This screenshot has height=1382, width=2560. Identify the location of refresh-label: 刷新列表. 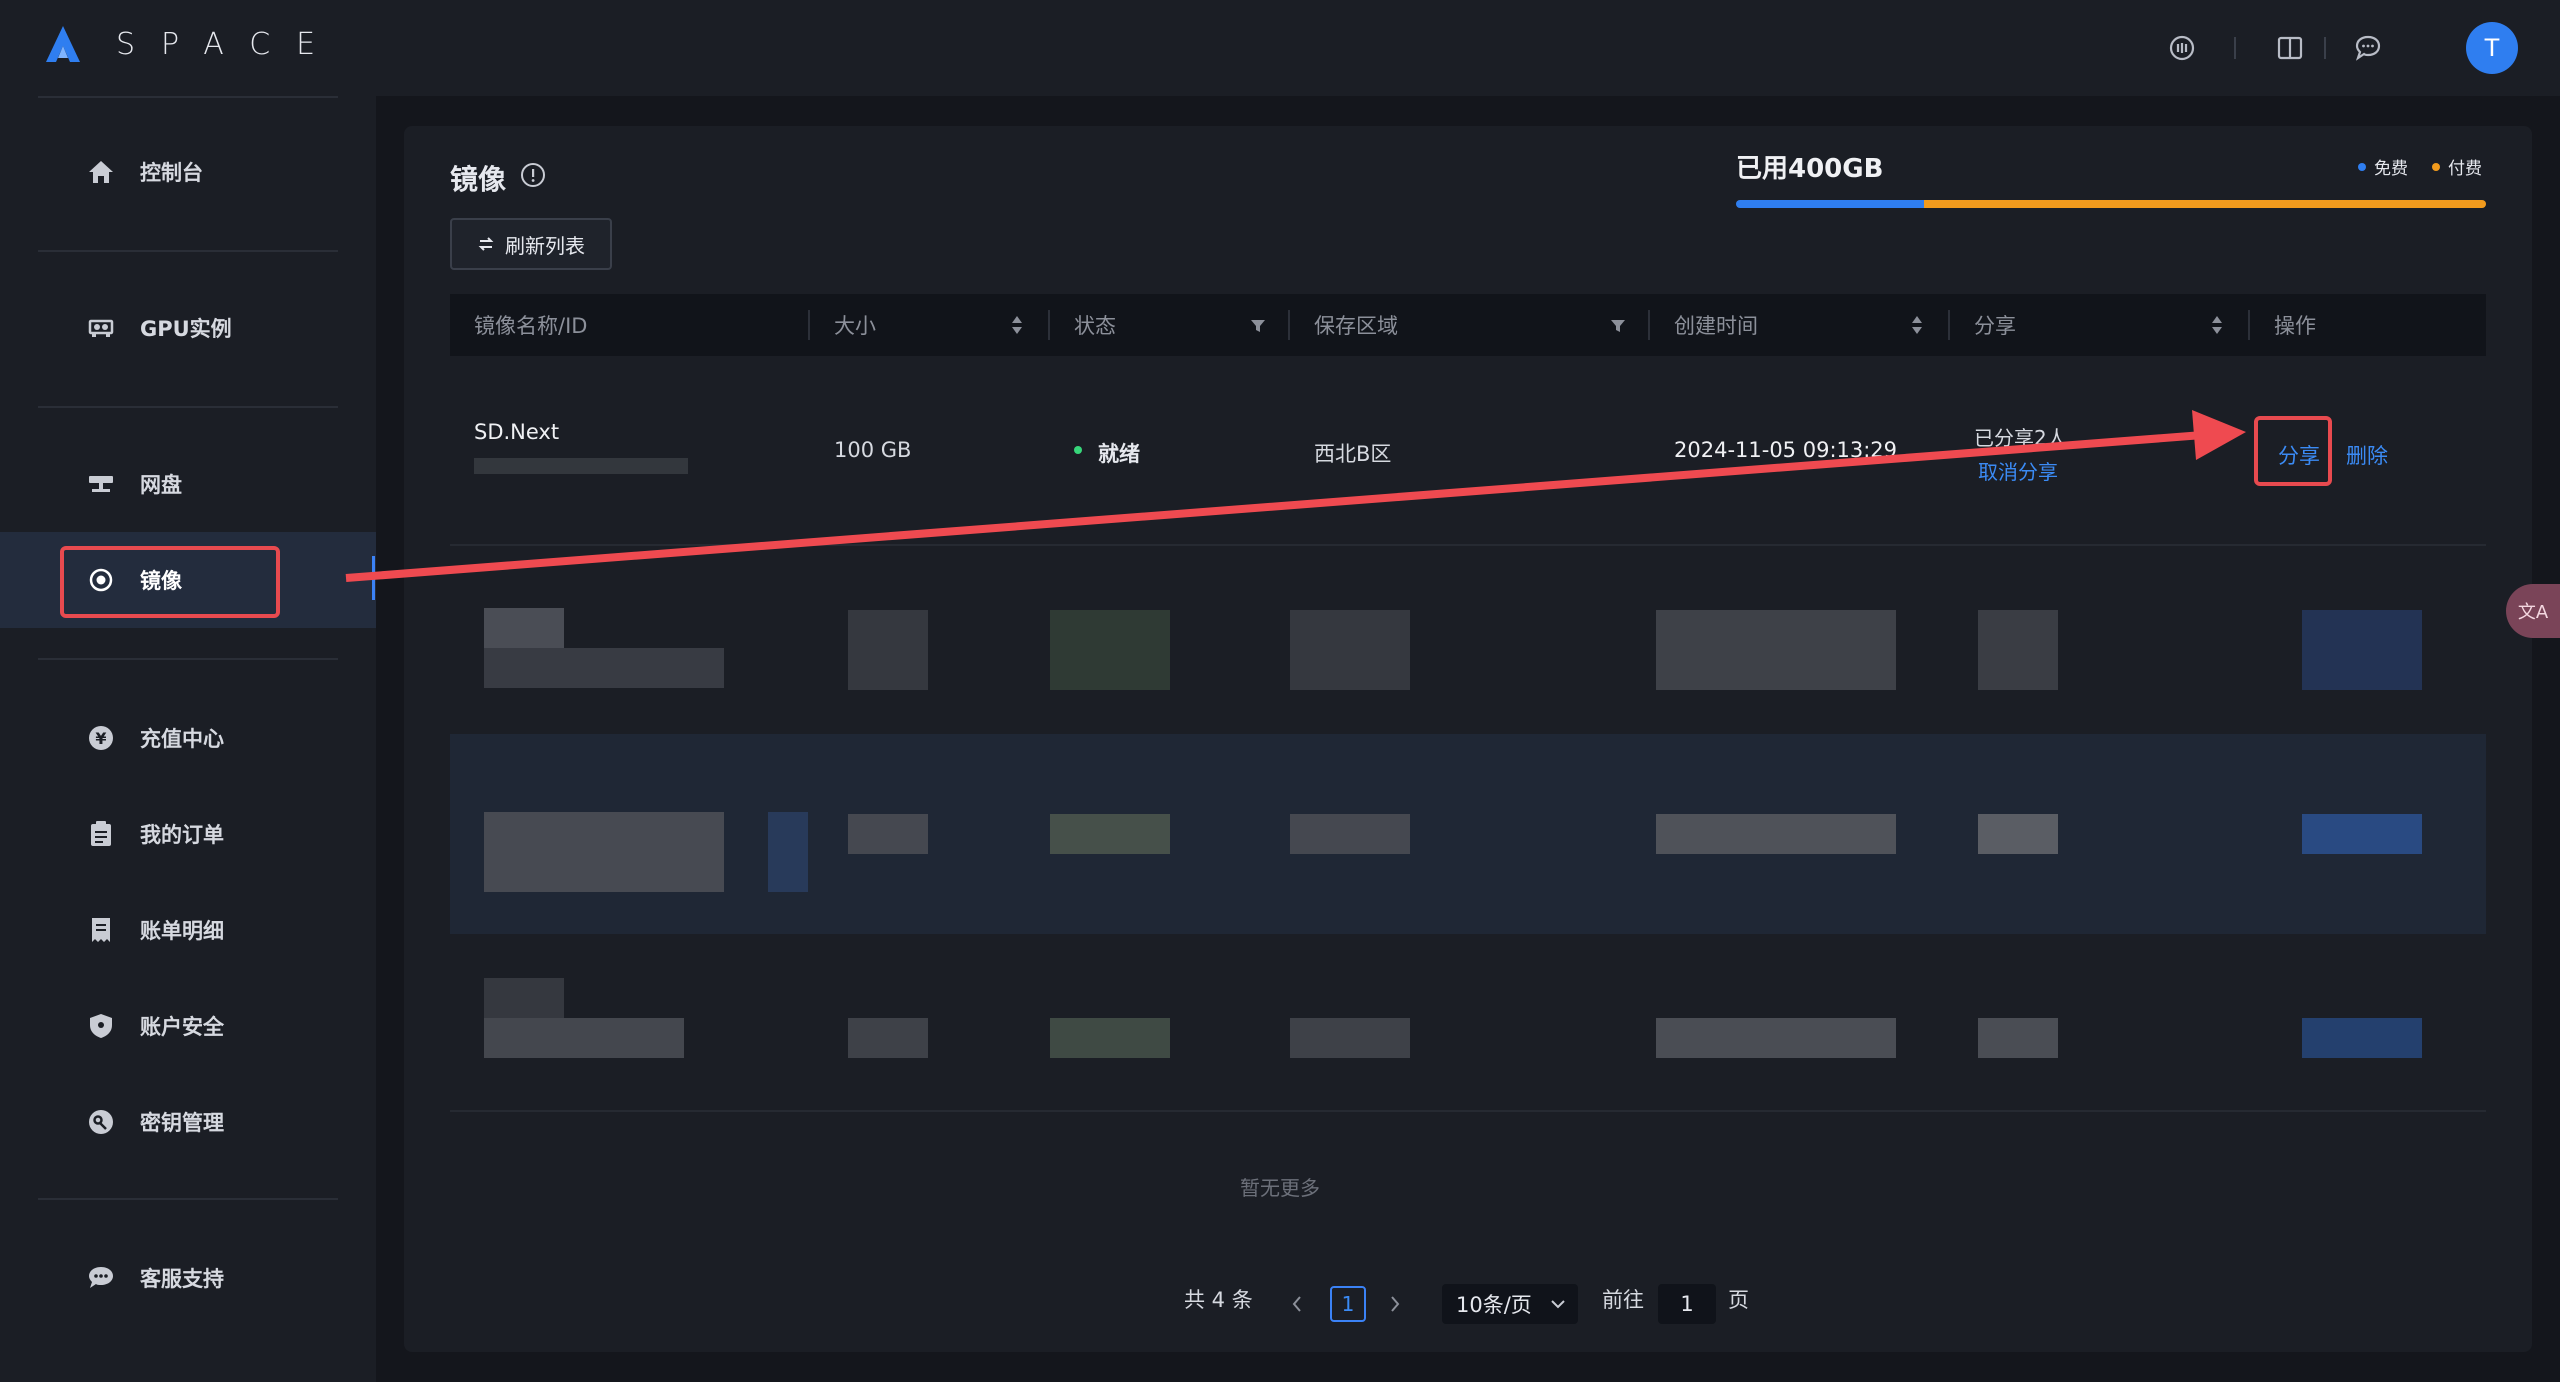
(545, 245).